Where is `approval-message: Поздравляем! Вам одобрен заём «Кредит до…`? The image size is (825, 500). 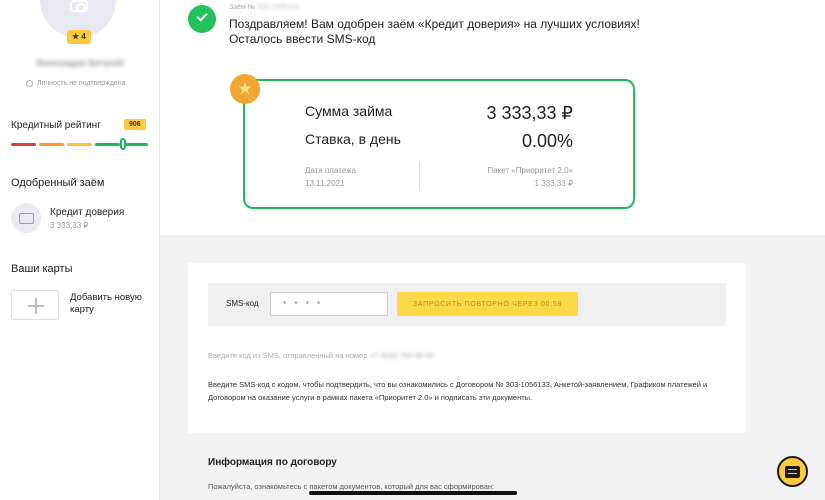
approval-message: Поздравляем! Вам одобрен заём «Кредит до… is located at coordinates (434, 31).